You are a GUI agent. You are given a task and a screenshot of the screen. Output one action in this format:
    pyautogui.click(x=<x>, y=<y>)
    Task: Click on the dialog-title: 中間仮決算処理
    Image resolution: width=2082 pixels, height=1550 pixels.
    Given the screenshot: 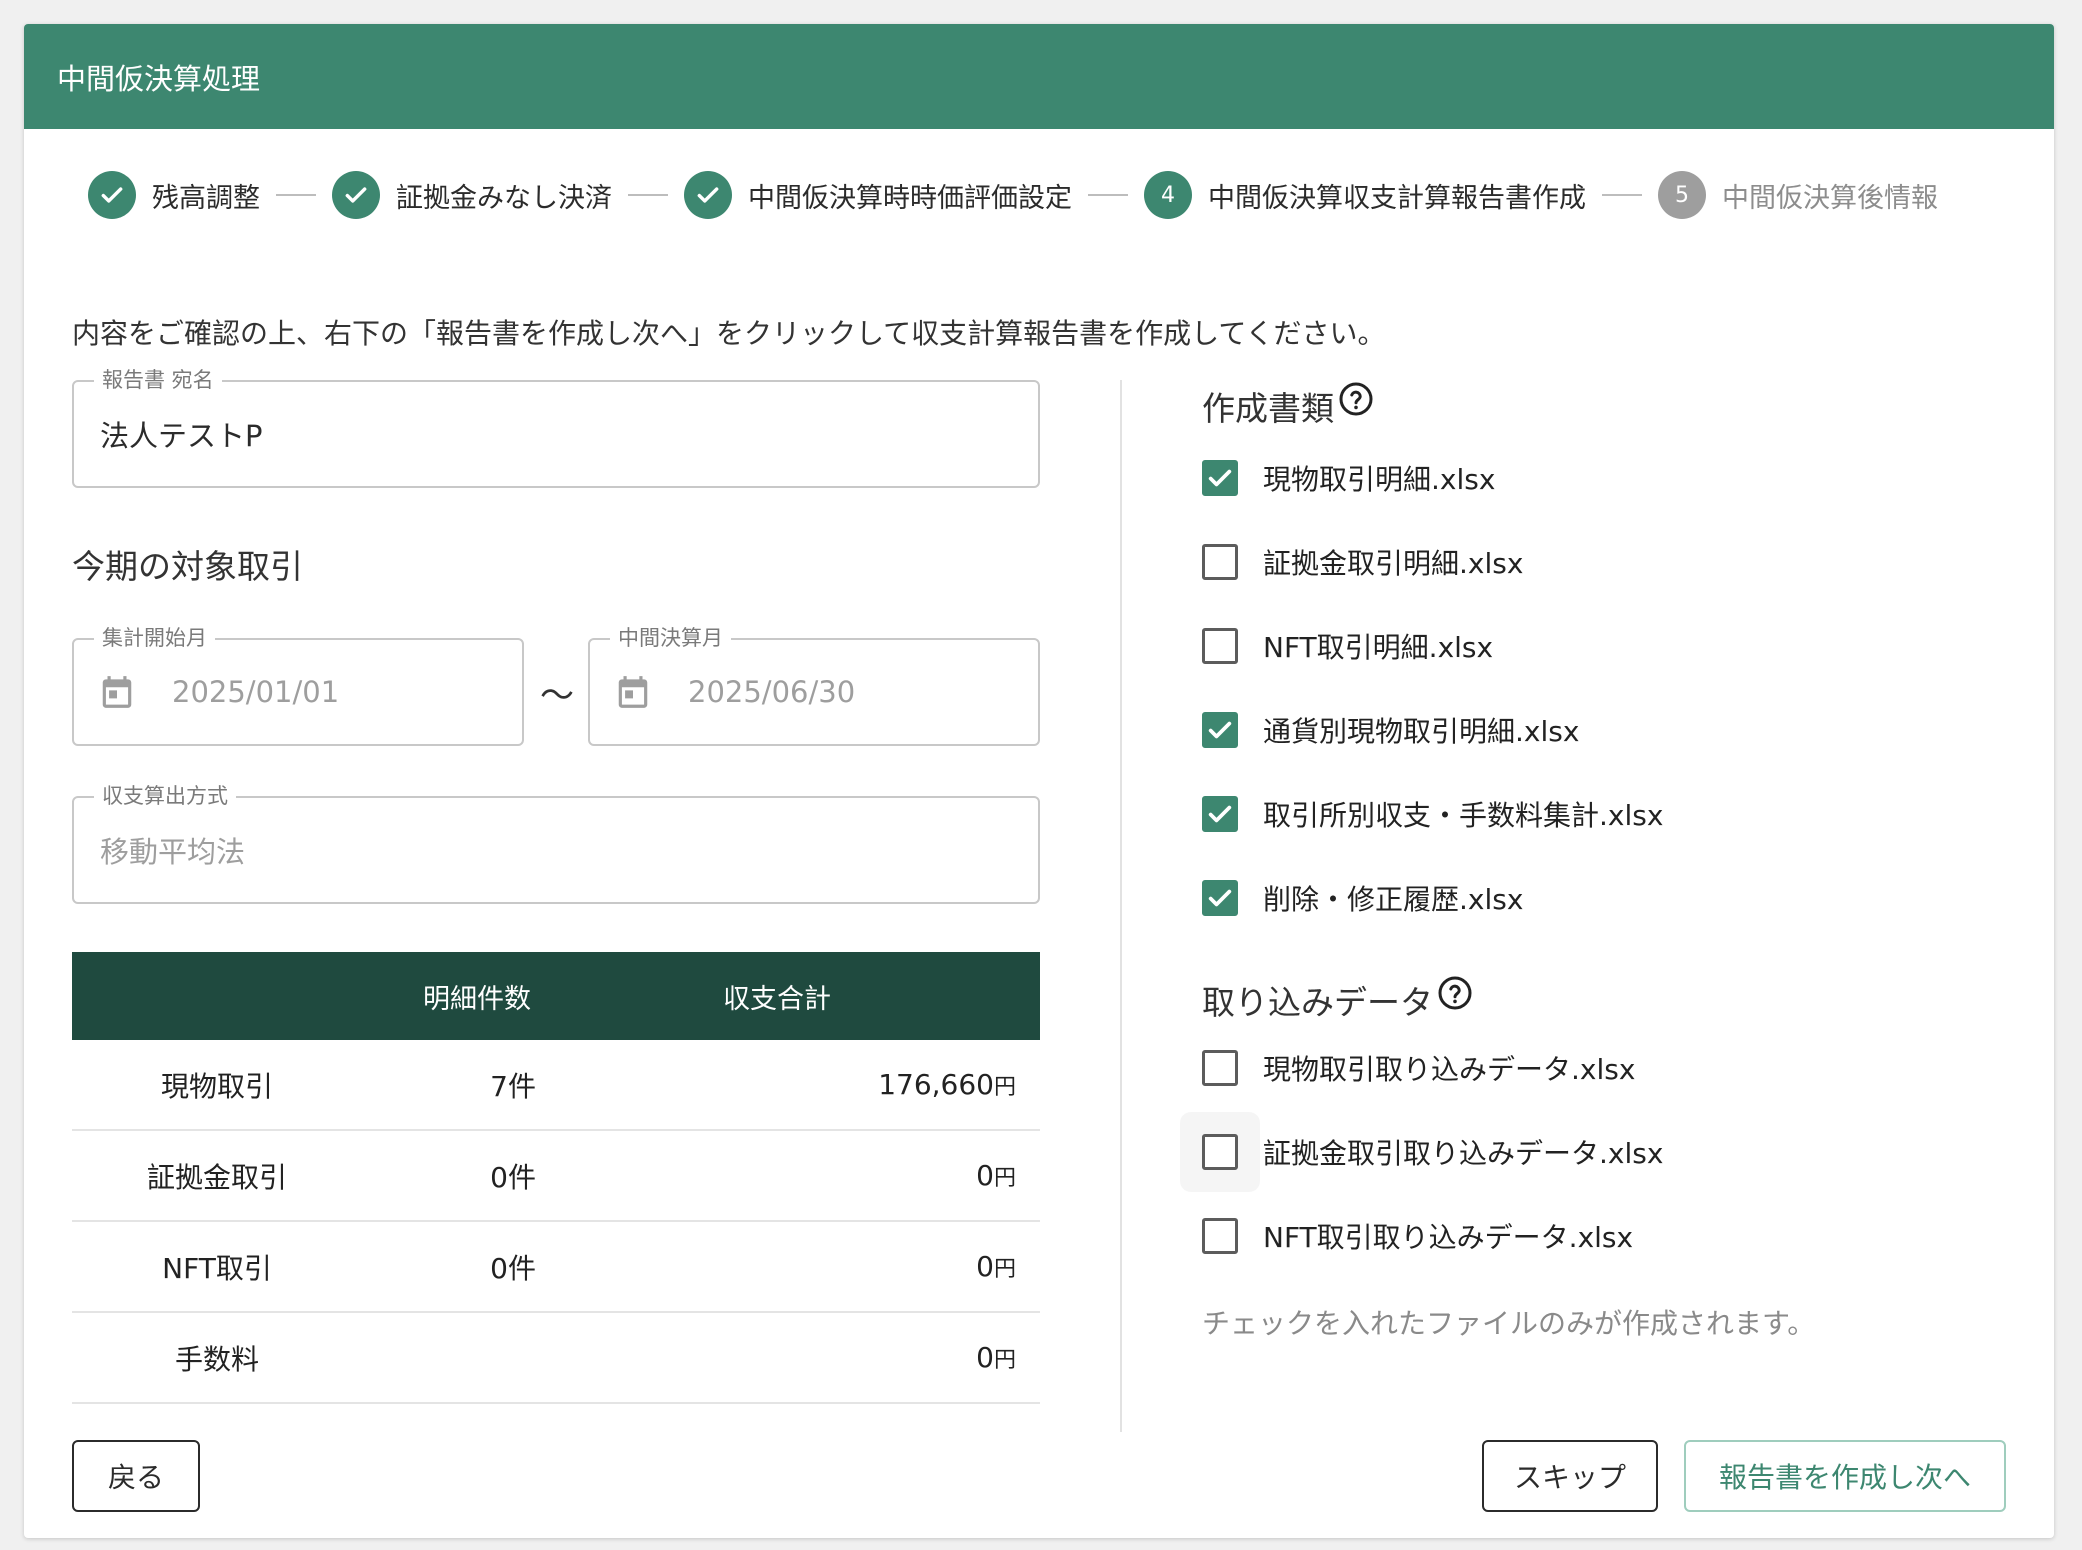 What is the action you would take?
    pyautogui.click(x=159, y=78)
    